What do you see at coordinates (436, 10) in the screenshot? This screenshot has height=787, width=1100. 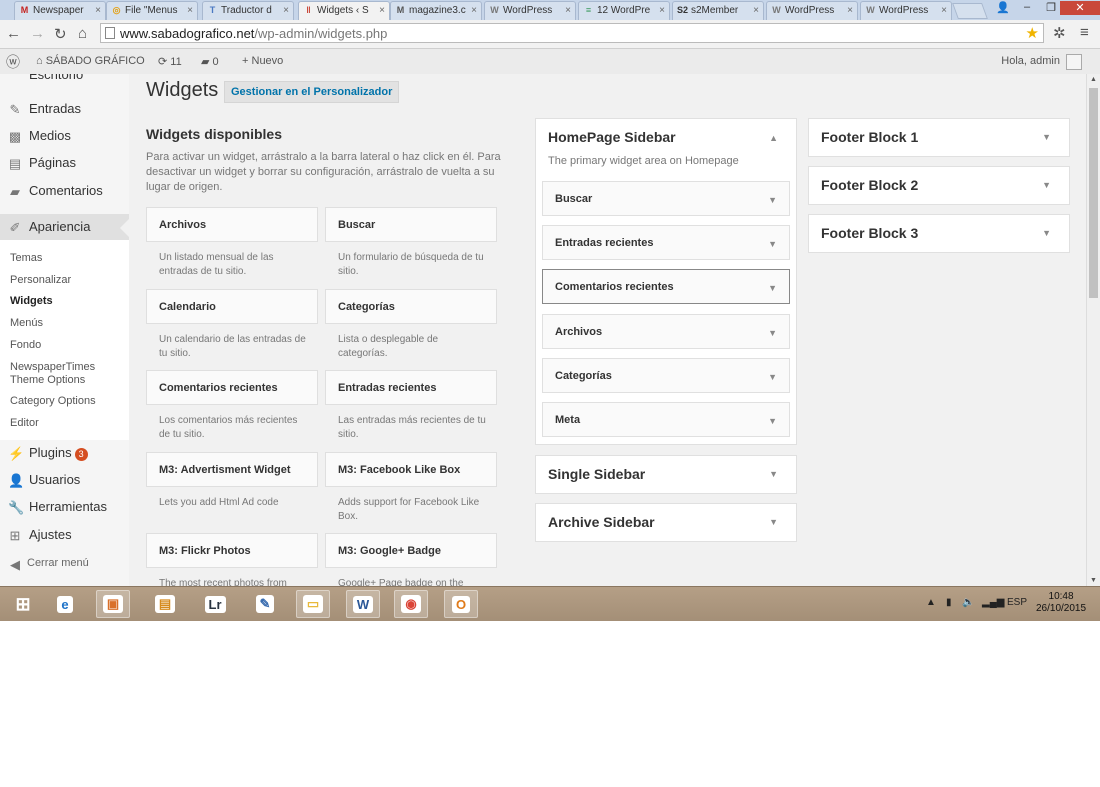 I see `browser-tab: Mmagazine3.c ×` at bounding box center [436, 10].